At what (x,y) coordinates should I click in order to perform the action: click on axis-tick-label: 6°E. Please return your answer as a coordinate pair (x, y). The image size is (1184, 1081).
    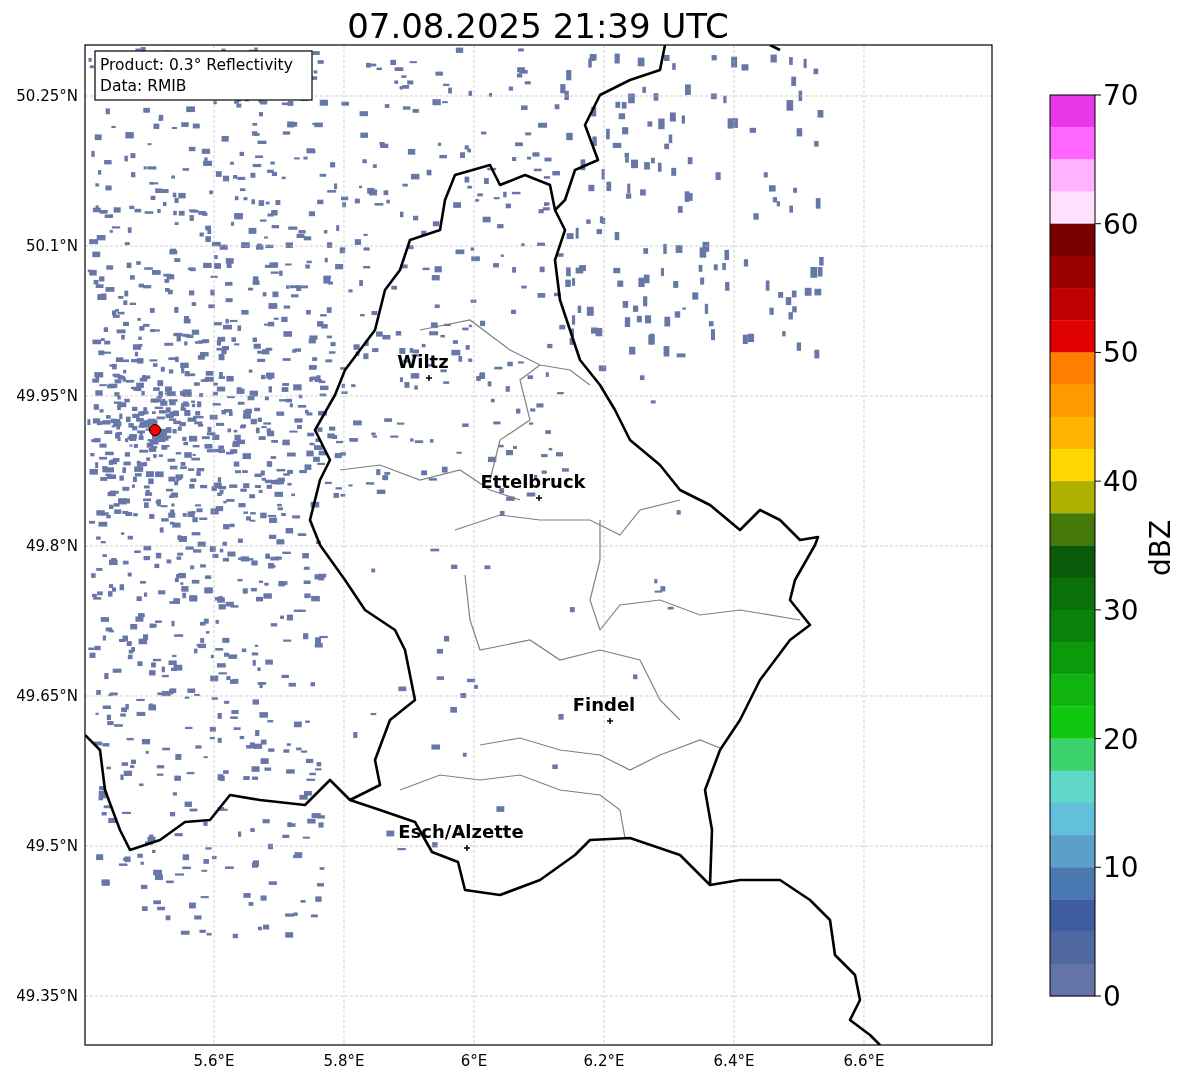
    Looking at the image, I should click on (474, 1061).